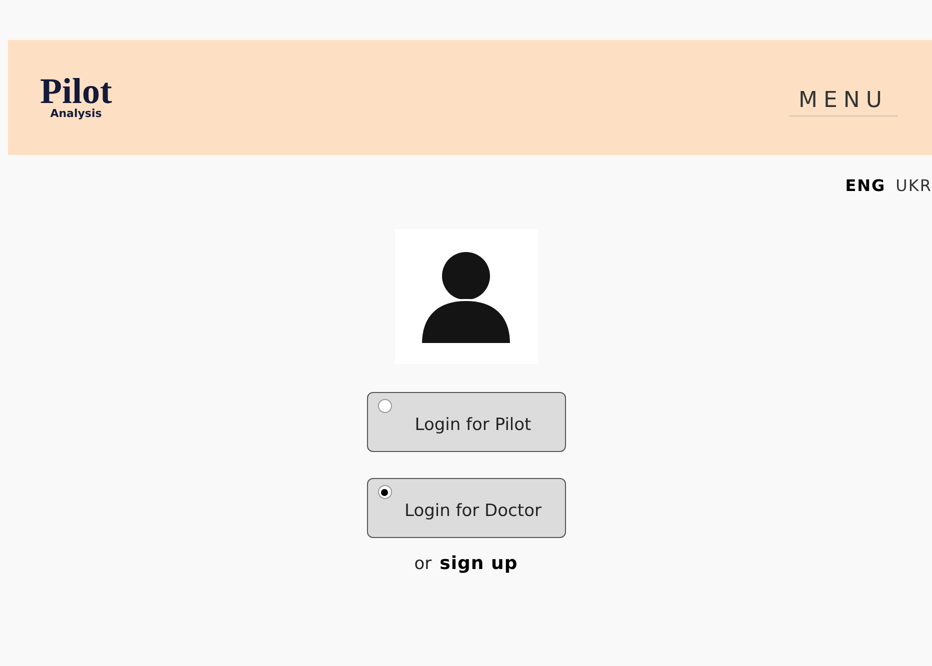 The image size is (932, 666). I want to click on person-icon, so click(466, 297).